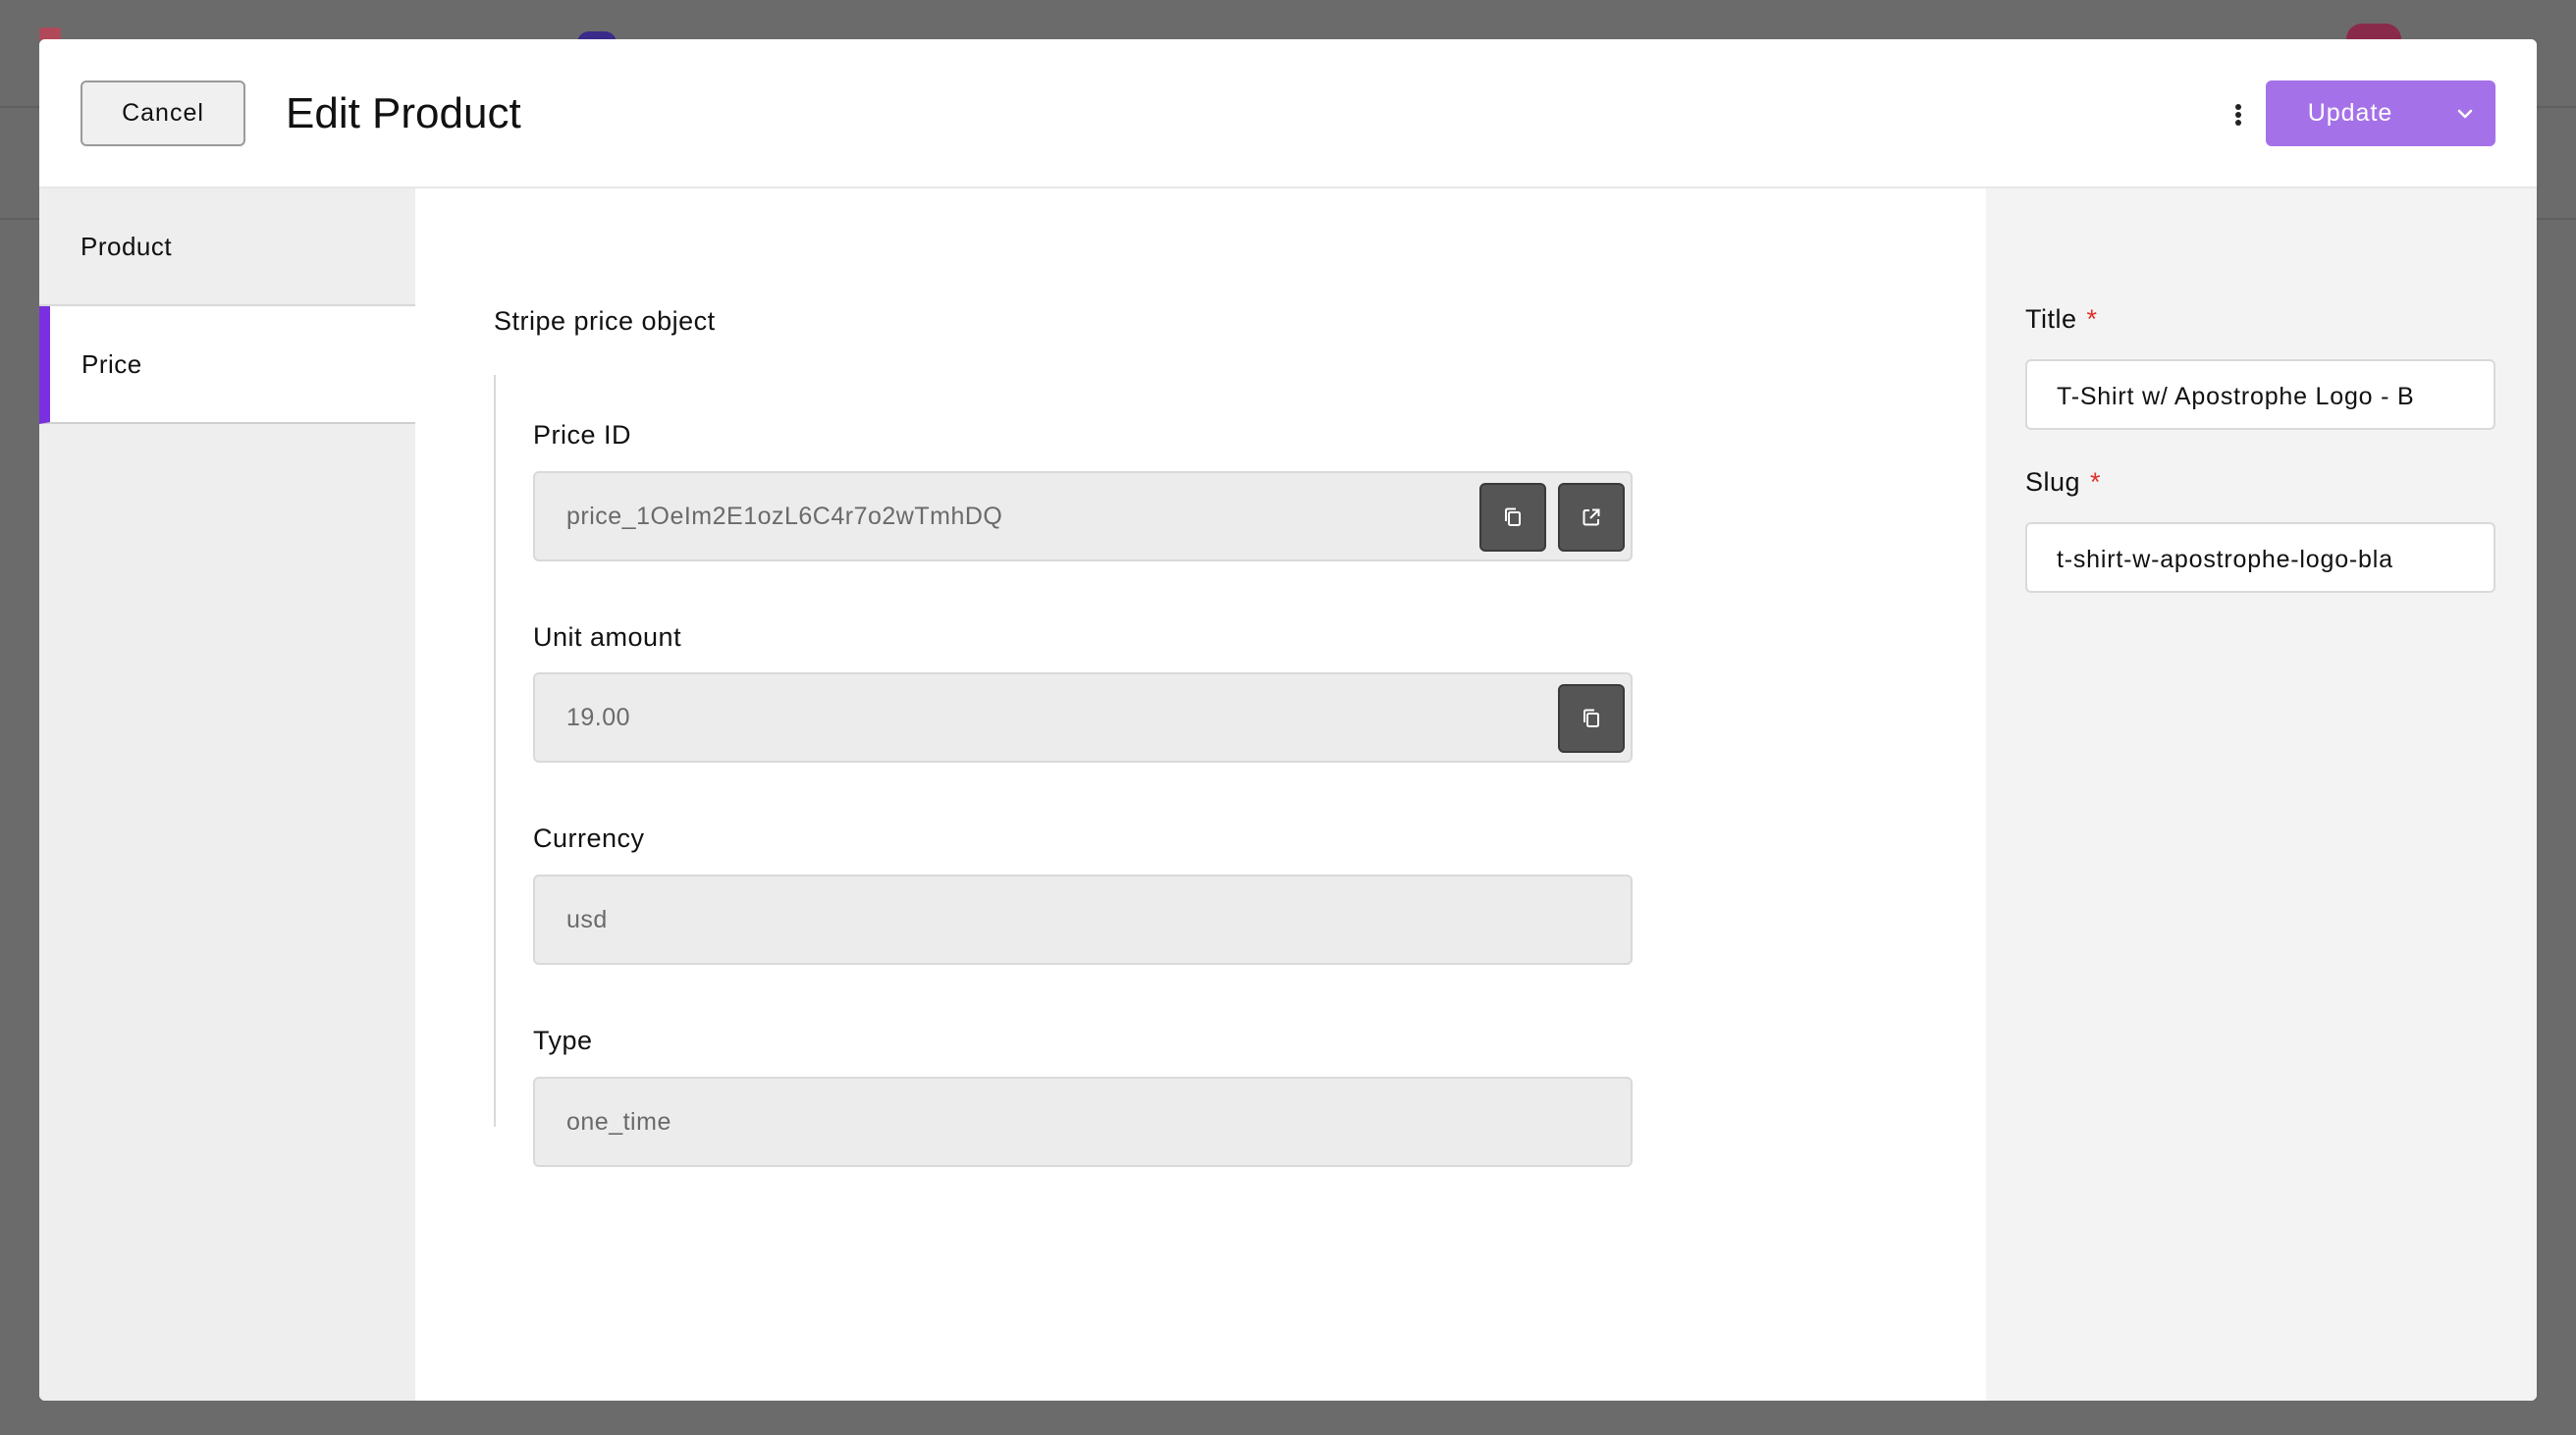 The height and width of the screenshot is (1435, 2576). What do you see at coordinates (2051, 319) in the screenshot?
I see `title-label-text: Title` at bounding box center [2051, 319].